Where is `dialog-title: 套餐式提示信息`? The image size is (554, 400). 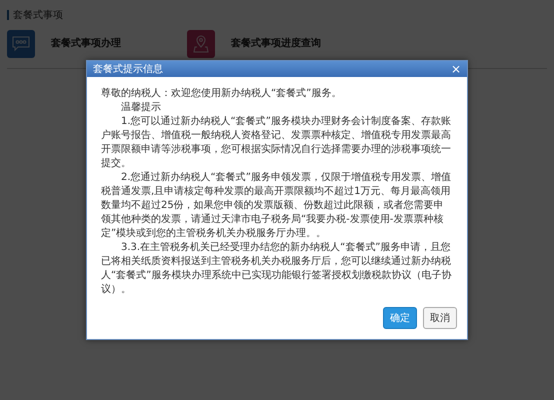 dialog-title: 套餐式提示信息 is located at coordinates (128, 69).